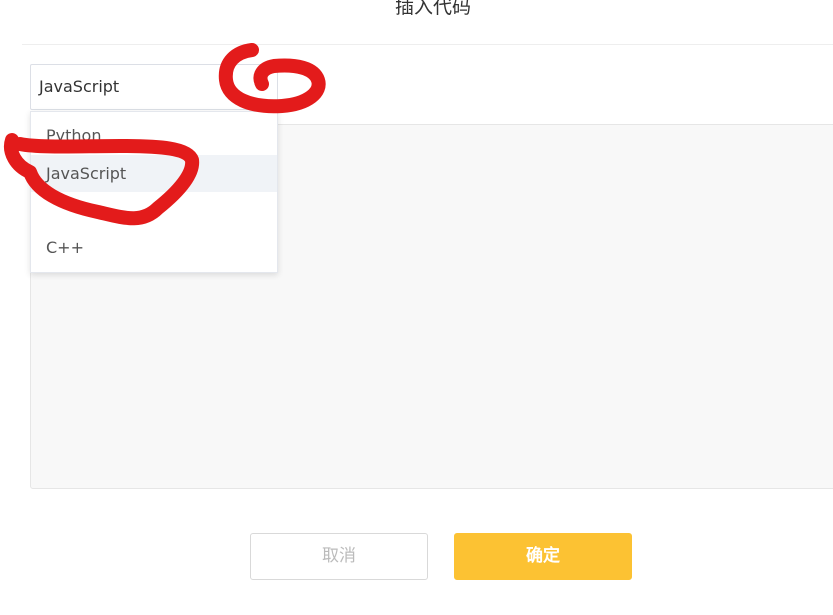 This screenshot has height=615, width=833. What do you see at coordinates (154, 247) in the screenshot?
I see `language-option-cpp: C++` at bounding box center [154, 247].